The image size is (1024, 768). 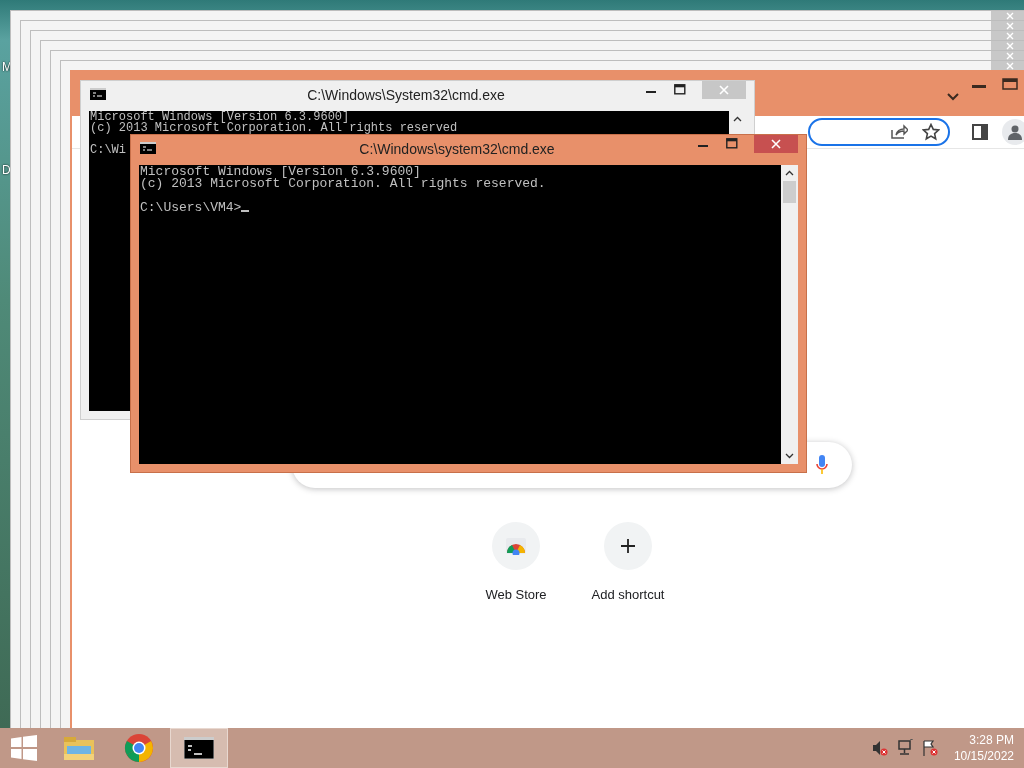 What do you see at coordinates (516, 594) in the screenshot?
I see `shortcut-label: Web Store` at bounding box center [516, 594].